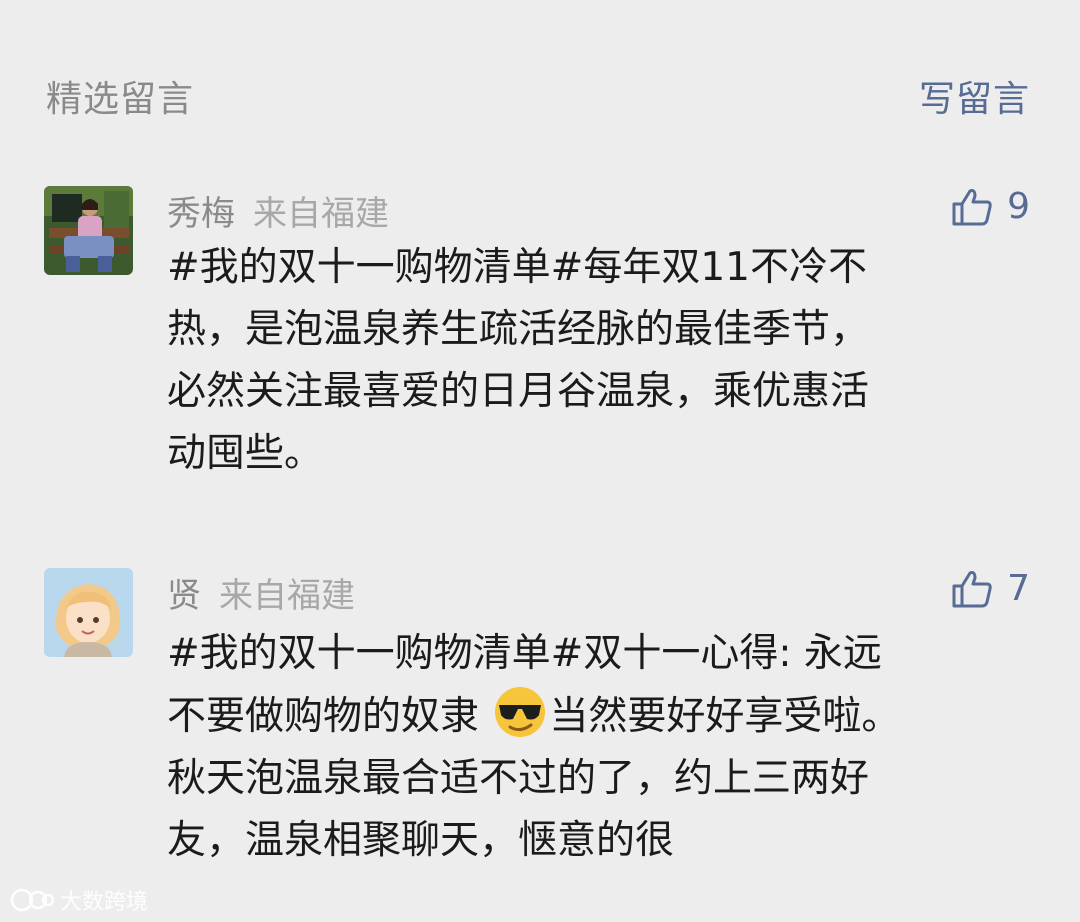 This screenshot has height=922, width=1080. I want to click on section-title: 精选留言, so click(120, 99).